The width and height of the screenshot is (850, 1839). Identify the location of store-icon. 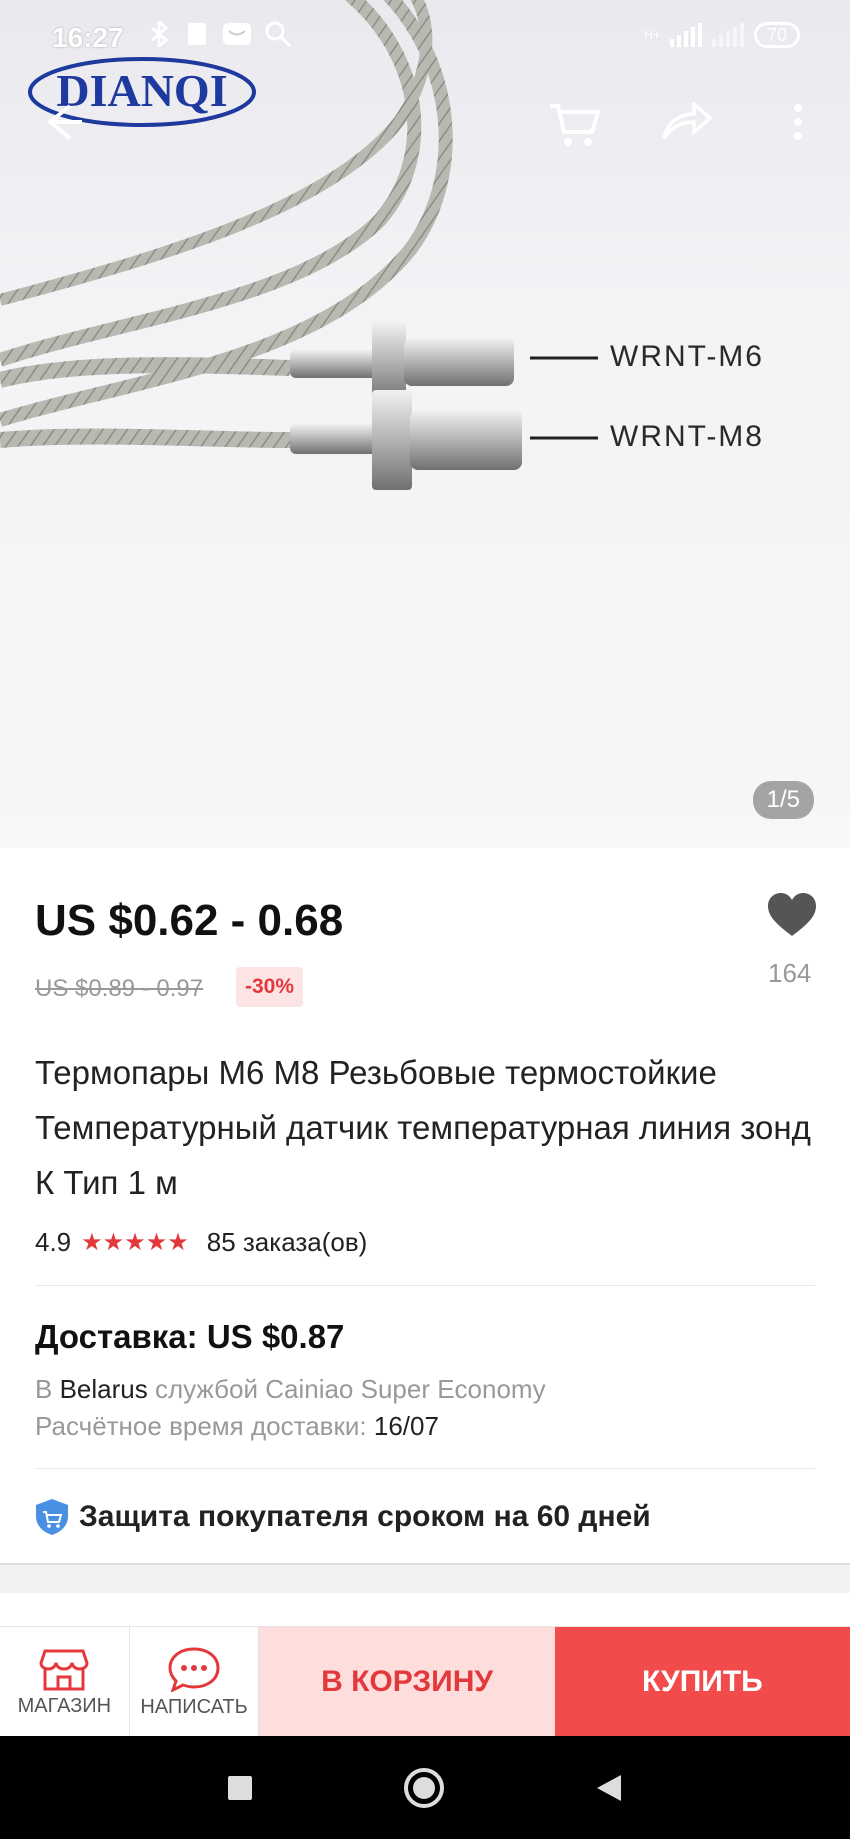
(64, 1669).